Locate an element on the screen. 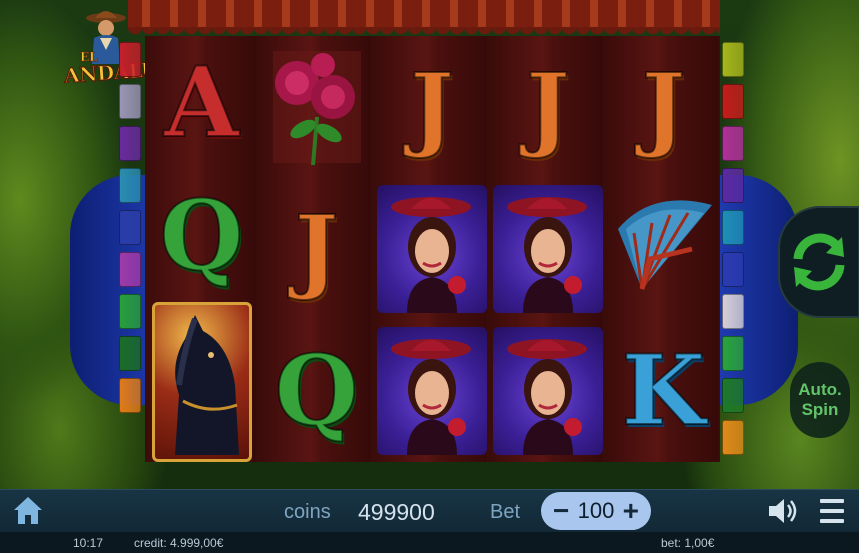 Image resolution: width=859 pixels, height=553 pixels. coins-label: coins is located at coordinates (307, 512).